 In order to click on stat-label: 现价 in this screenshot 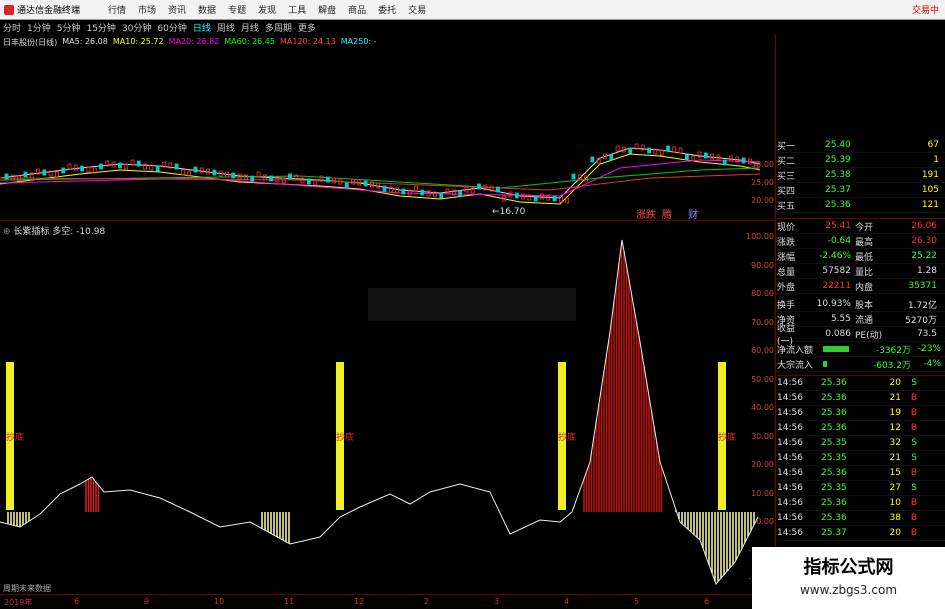, I will do `click(786, 227)`.